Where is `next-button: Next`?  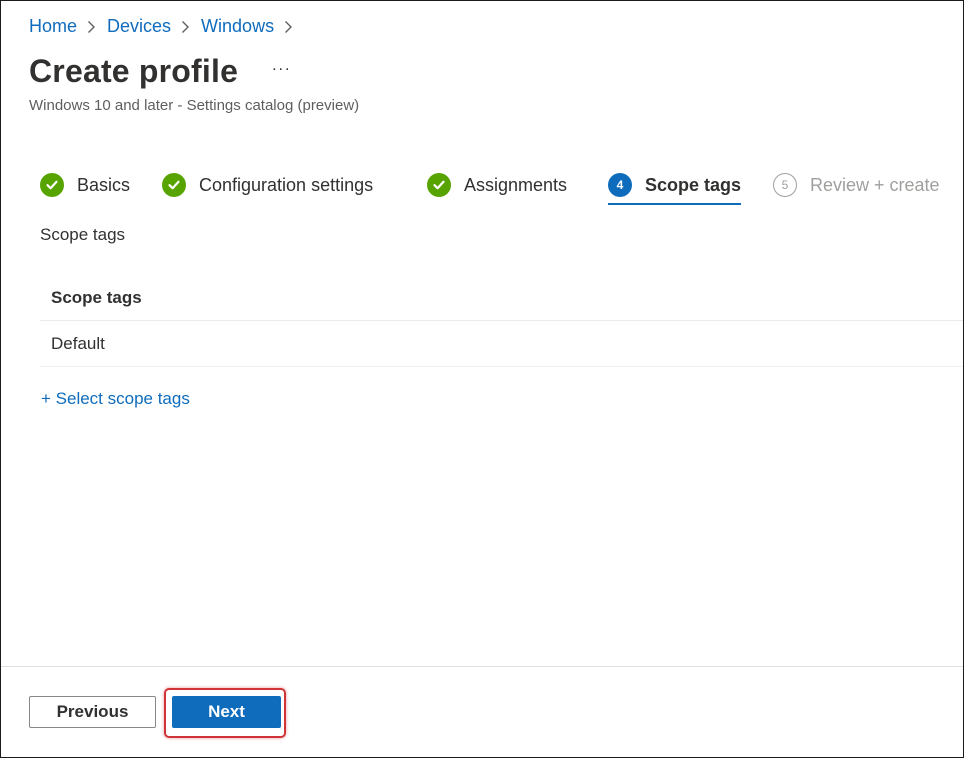
next-button: Next is located at coordinates (226, 712).